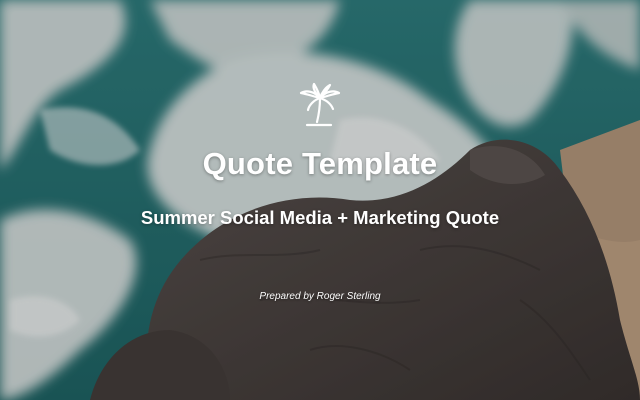  I want to click on page-title: Quote Template, so click(320, 163).